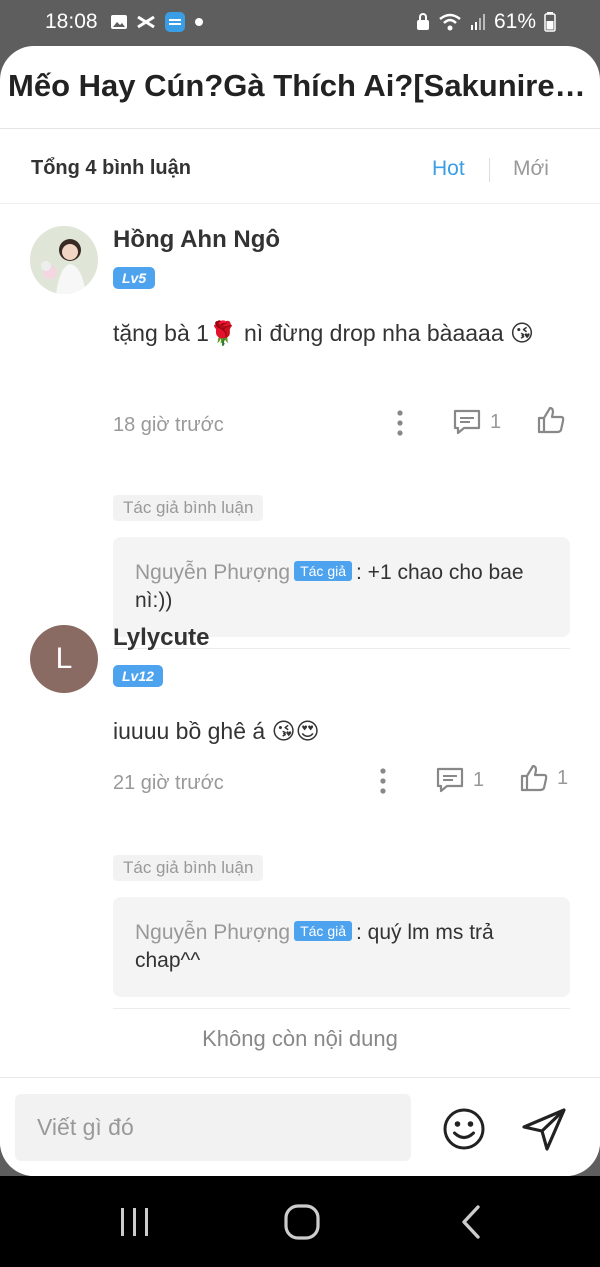  I want to click on comment-input-bar, so click(300, 1126).